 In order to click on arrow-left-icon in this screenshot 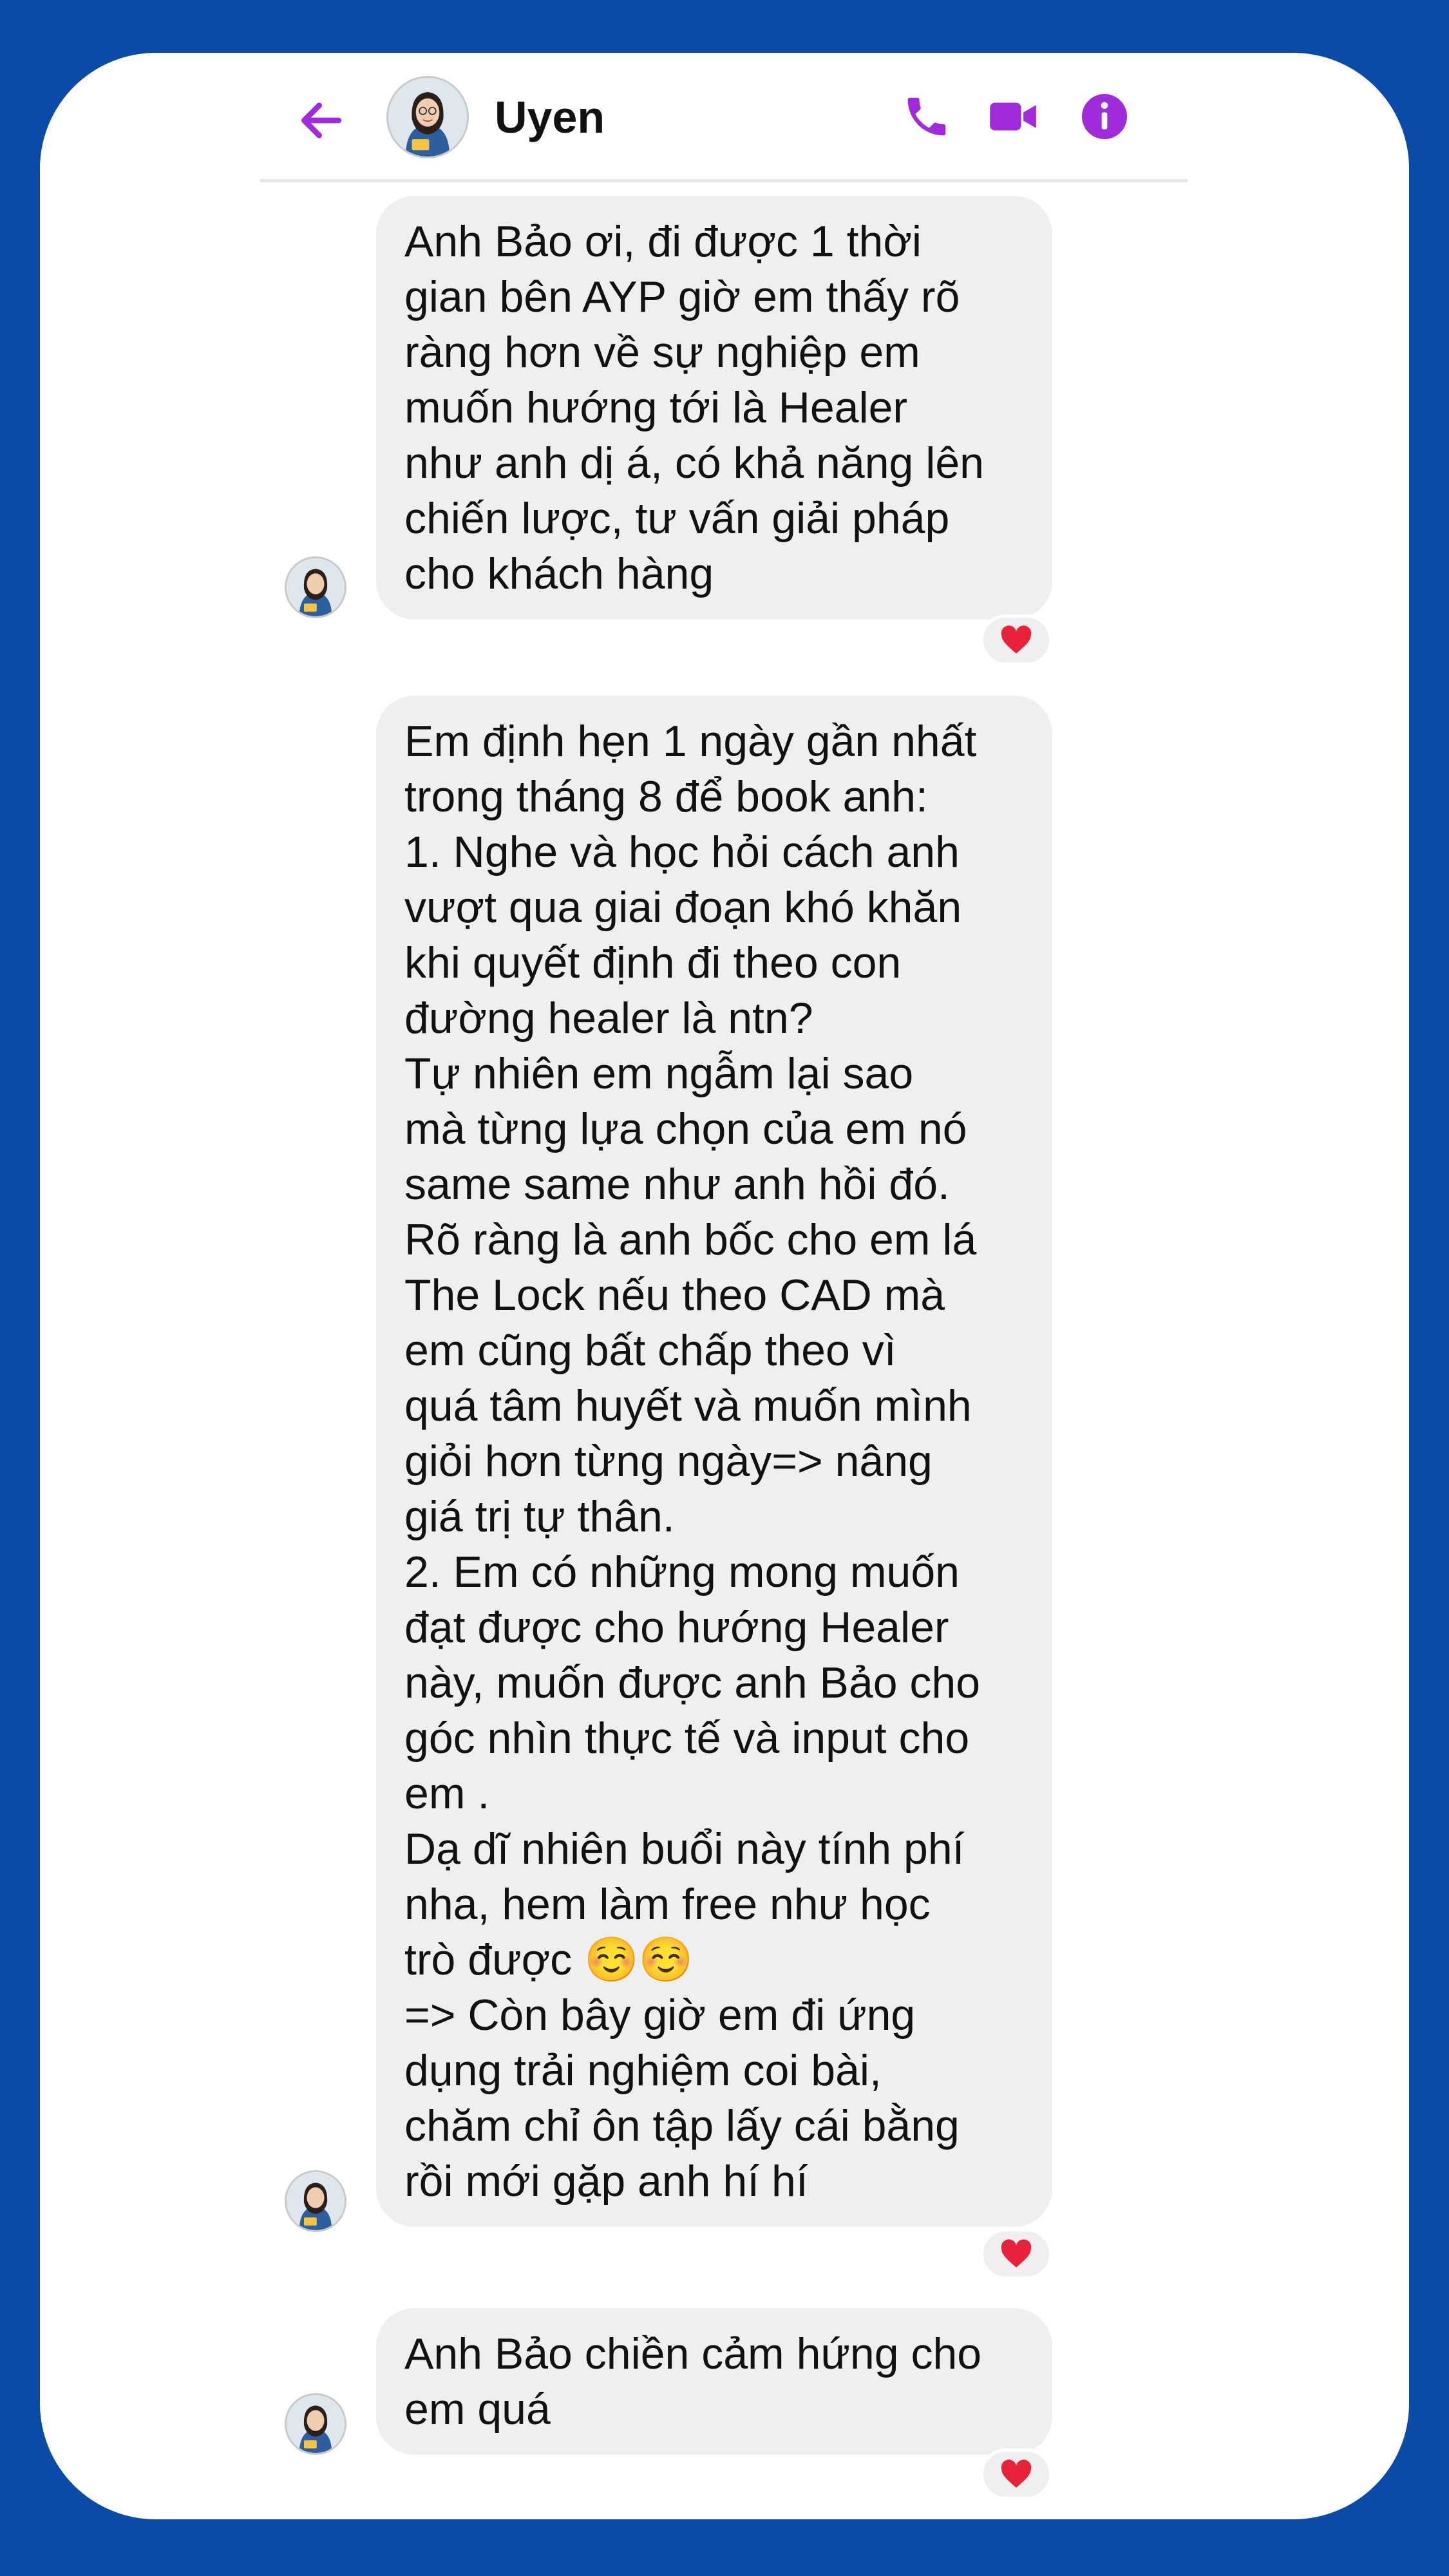, I will do `click(321, 120)`.